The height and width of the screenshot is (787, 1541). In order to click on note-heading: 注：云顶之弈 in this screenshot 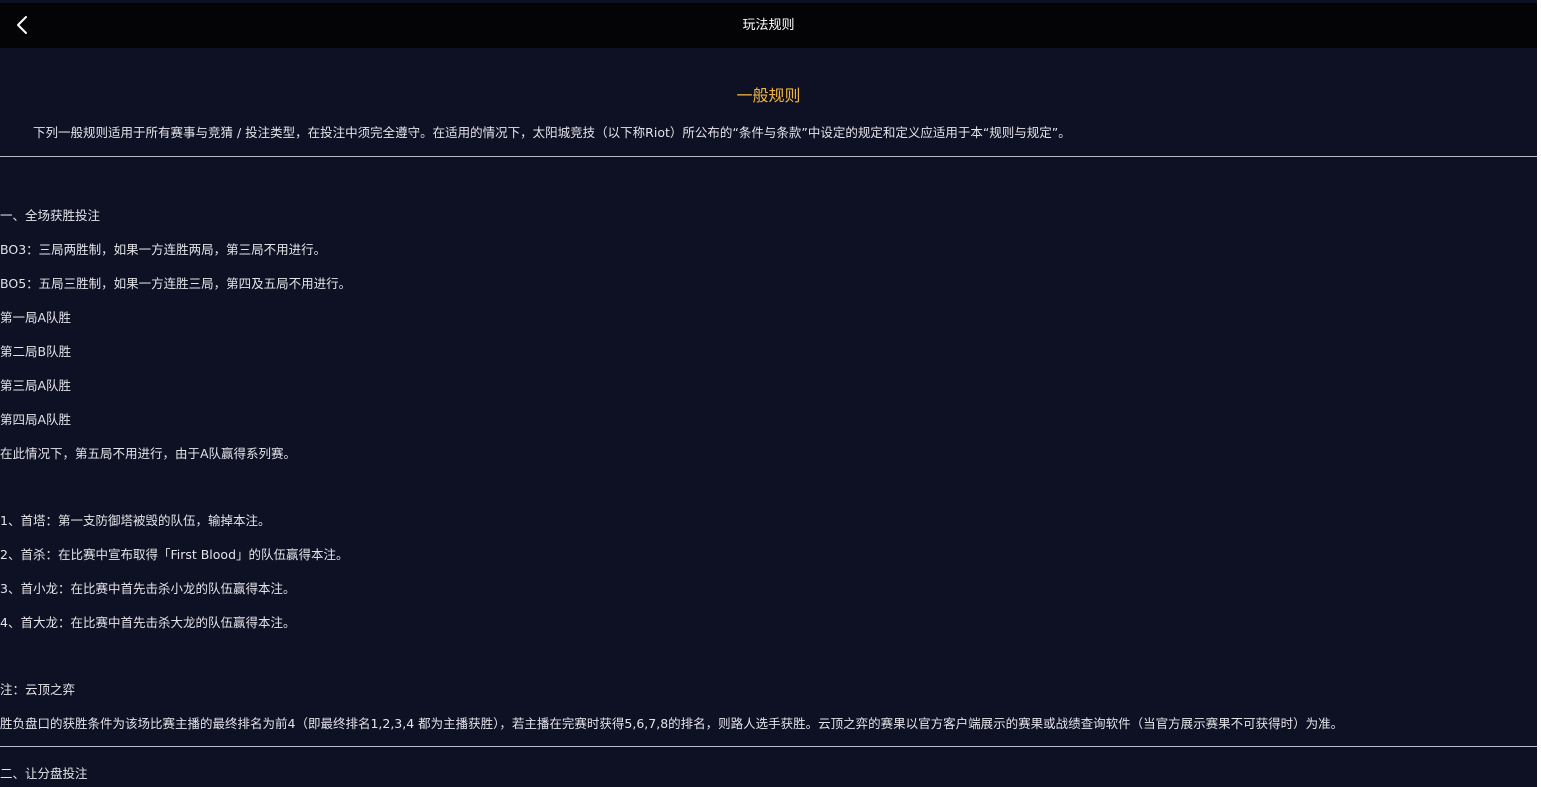, I will do `click(38, 689)`.